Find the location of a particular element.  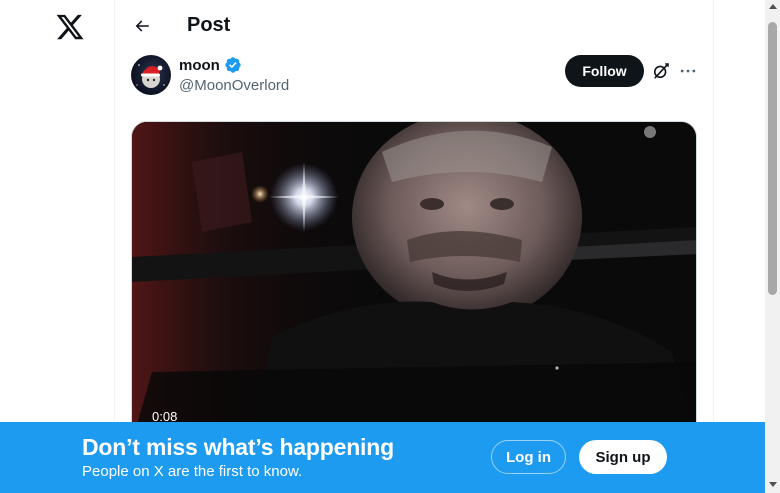

author-handle: @MoonOverlord is located at coordinates (234, 85).